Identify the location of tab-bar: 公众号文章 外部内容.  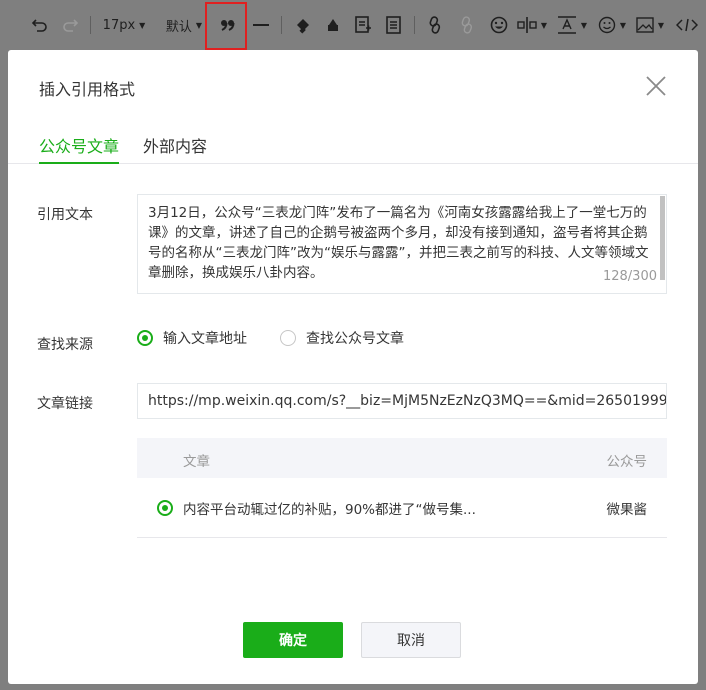
(353, 147).